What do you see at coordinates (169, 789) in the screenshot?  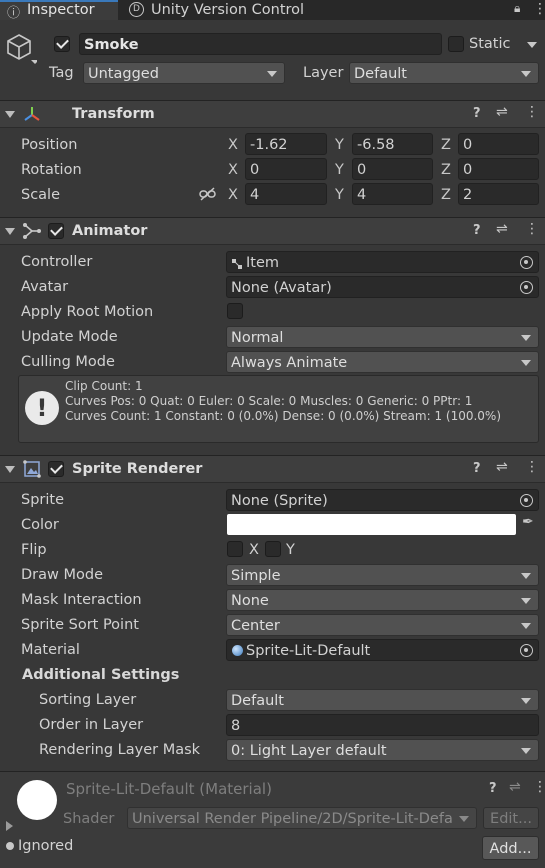 I see `material-section-title: Sprite-Lit-Default (Material)` at bounding box center [169, 789].